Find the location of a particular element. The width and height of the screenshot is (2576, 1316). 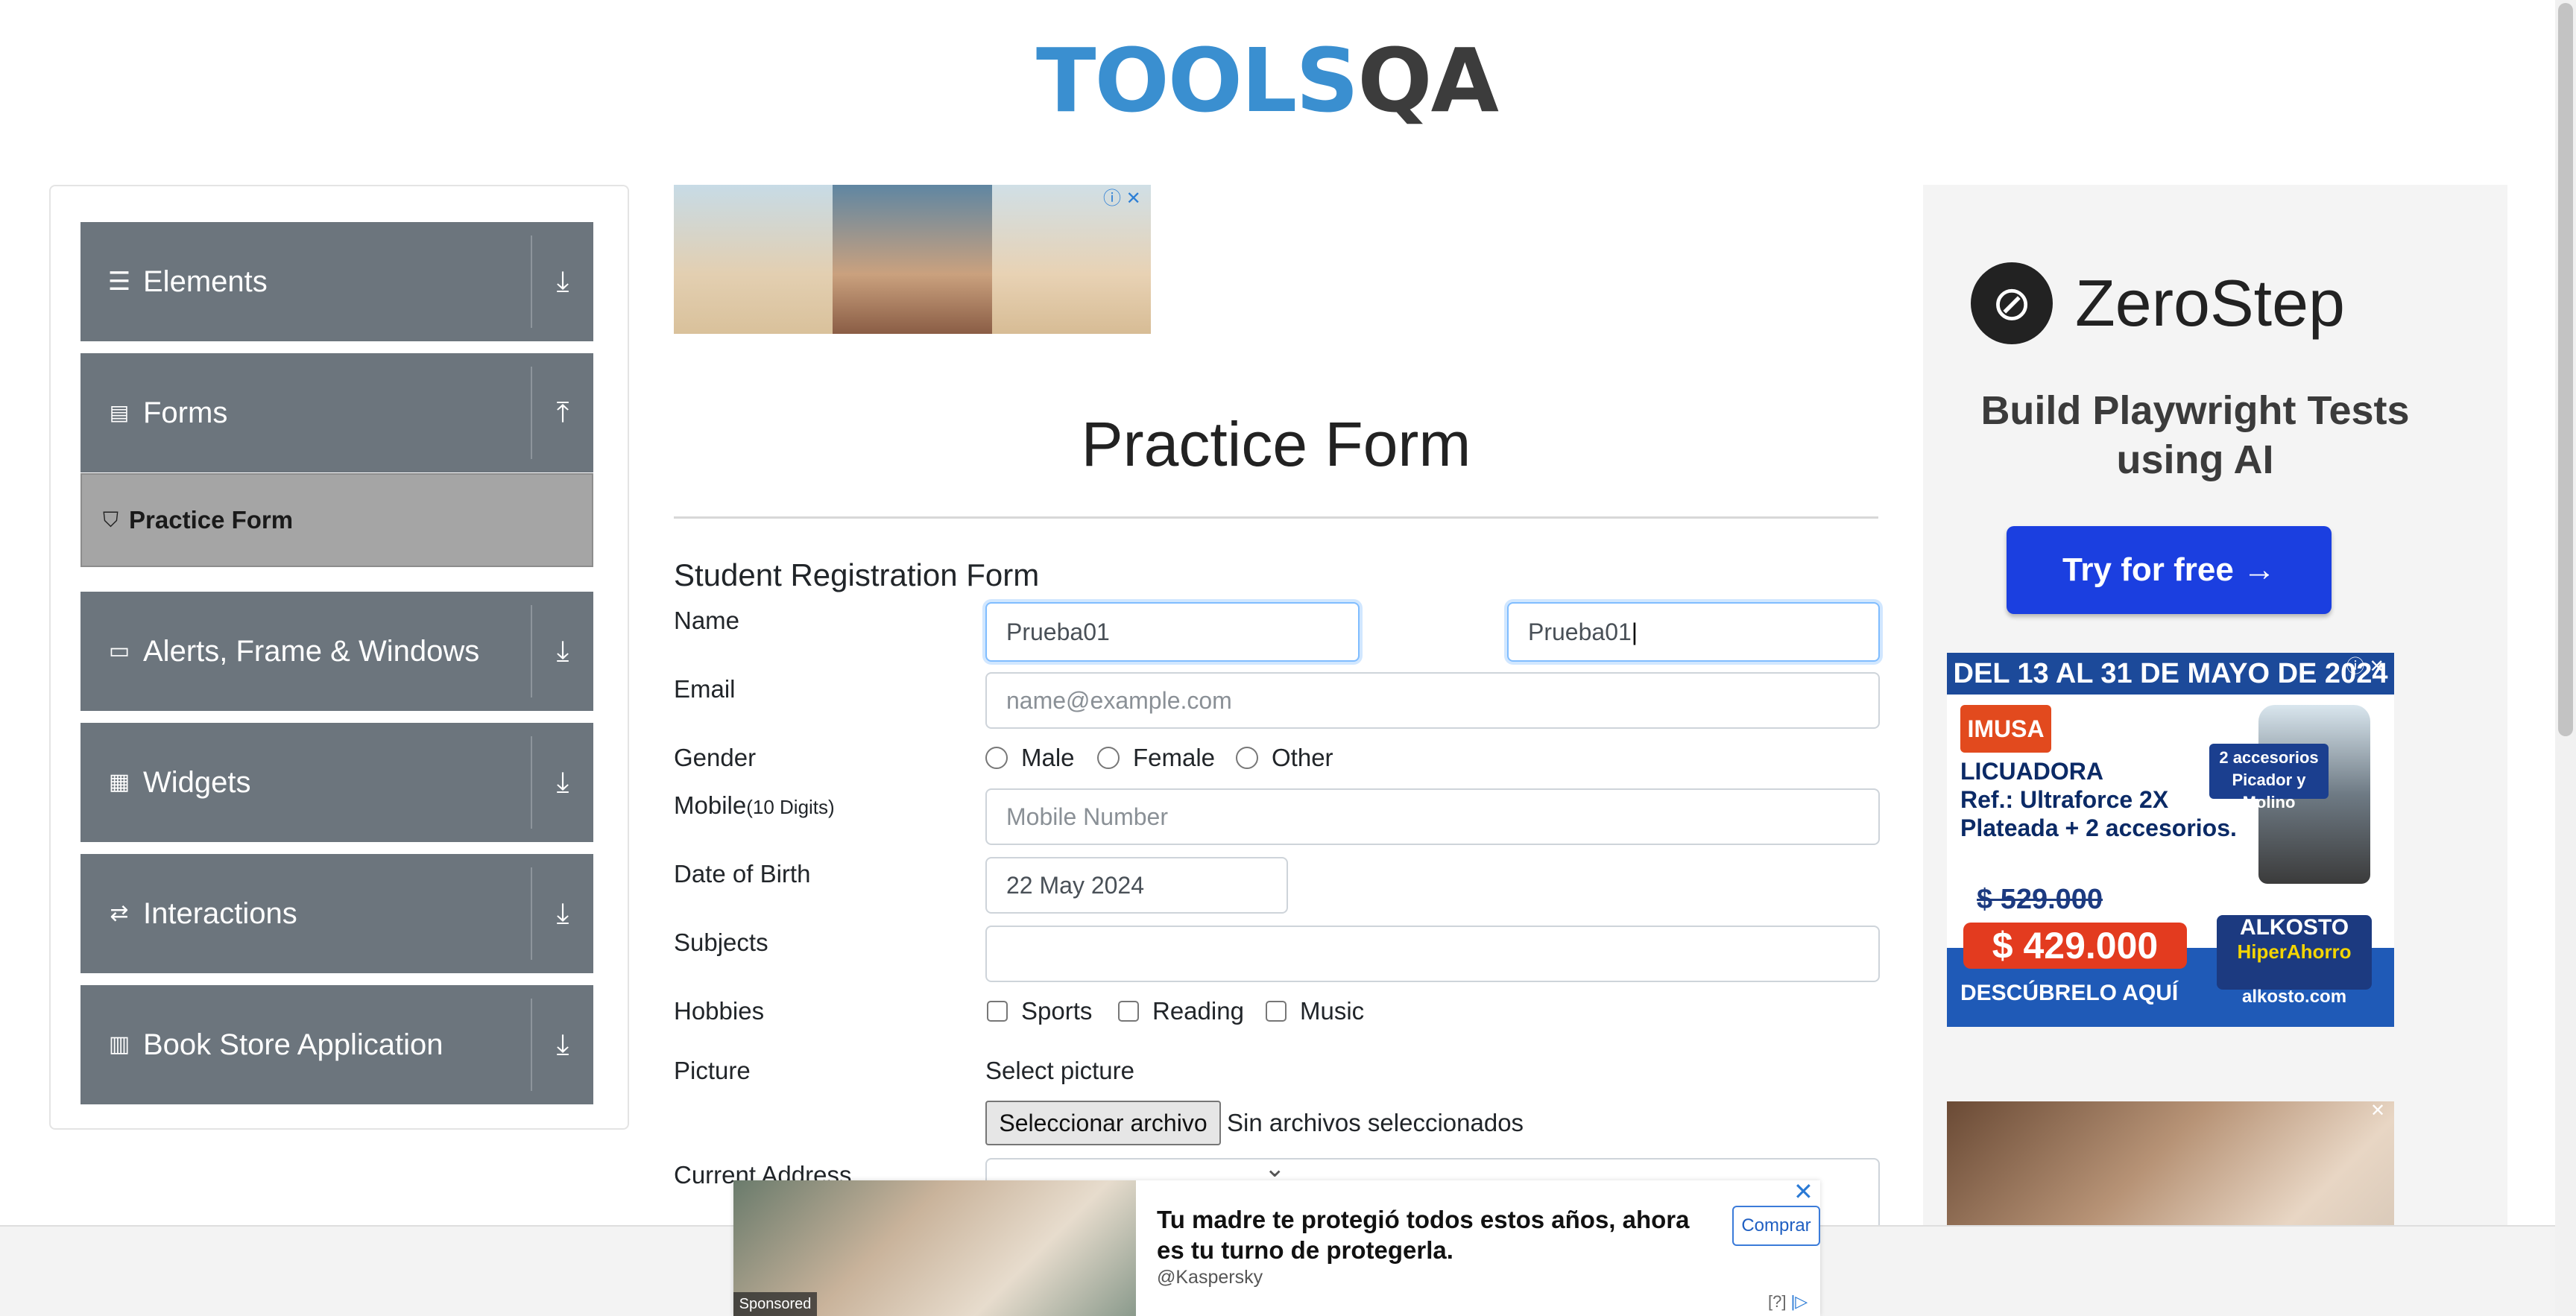

product-line: Ref.: Ultraforce 2X is located at coordinates (2064, 799).